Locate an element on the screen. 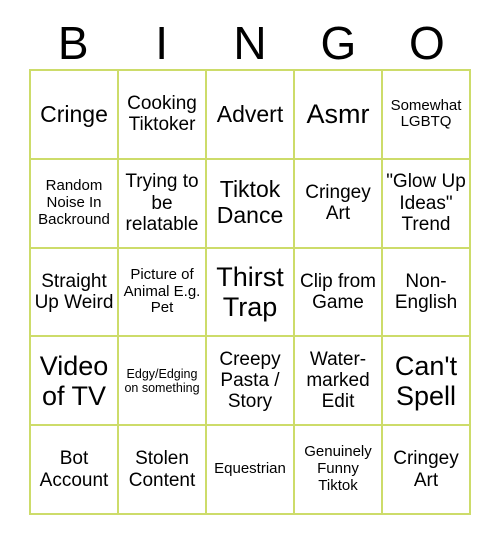 This screenshot has width=500, height=544. bingo-cell: Cringe is located at coordinates (75, 115).